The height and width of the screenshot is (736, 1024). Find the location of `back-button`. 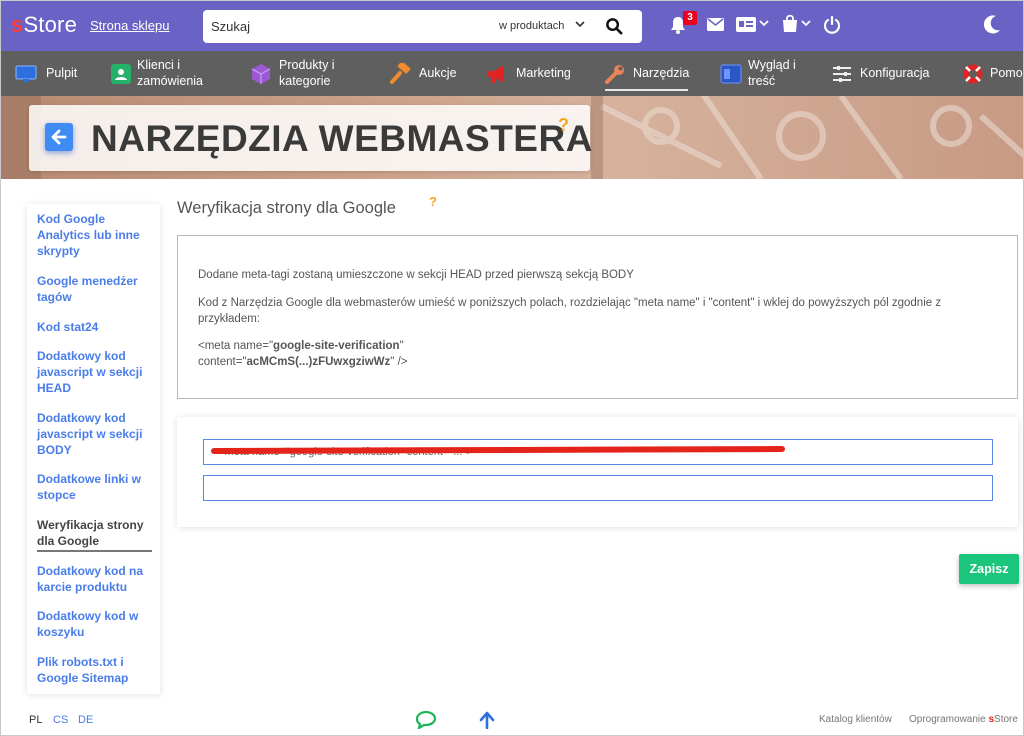

back-button is located at coordinates (59, 137).